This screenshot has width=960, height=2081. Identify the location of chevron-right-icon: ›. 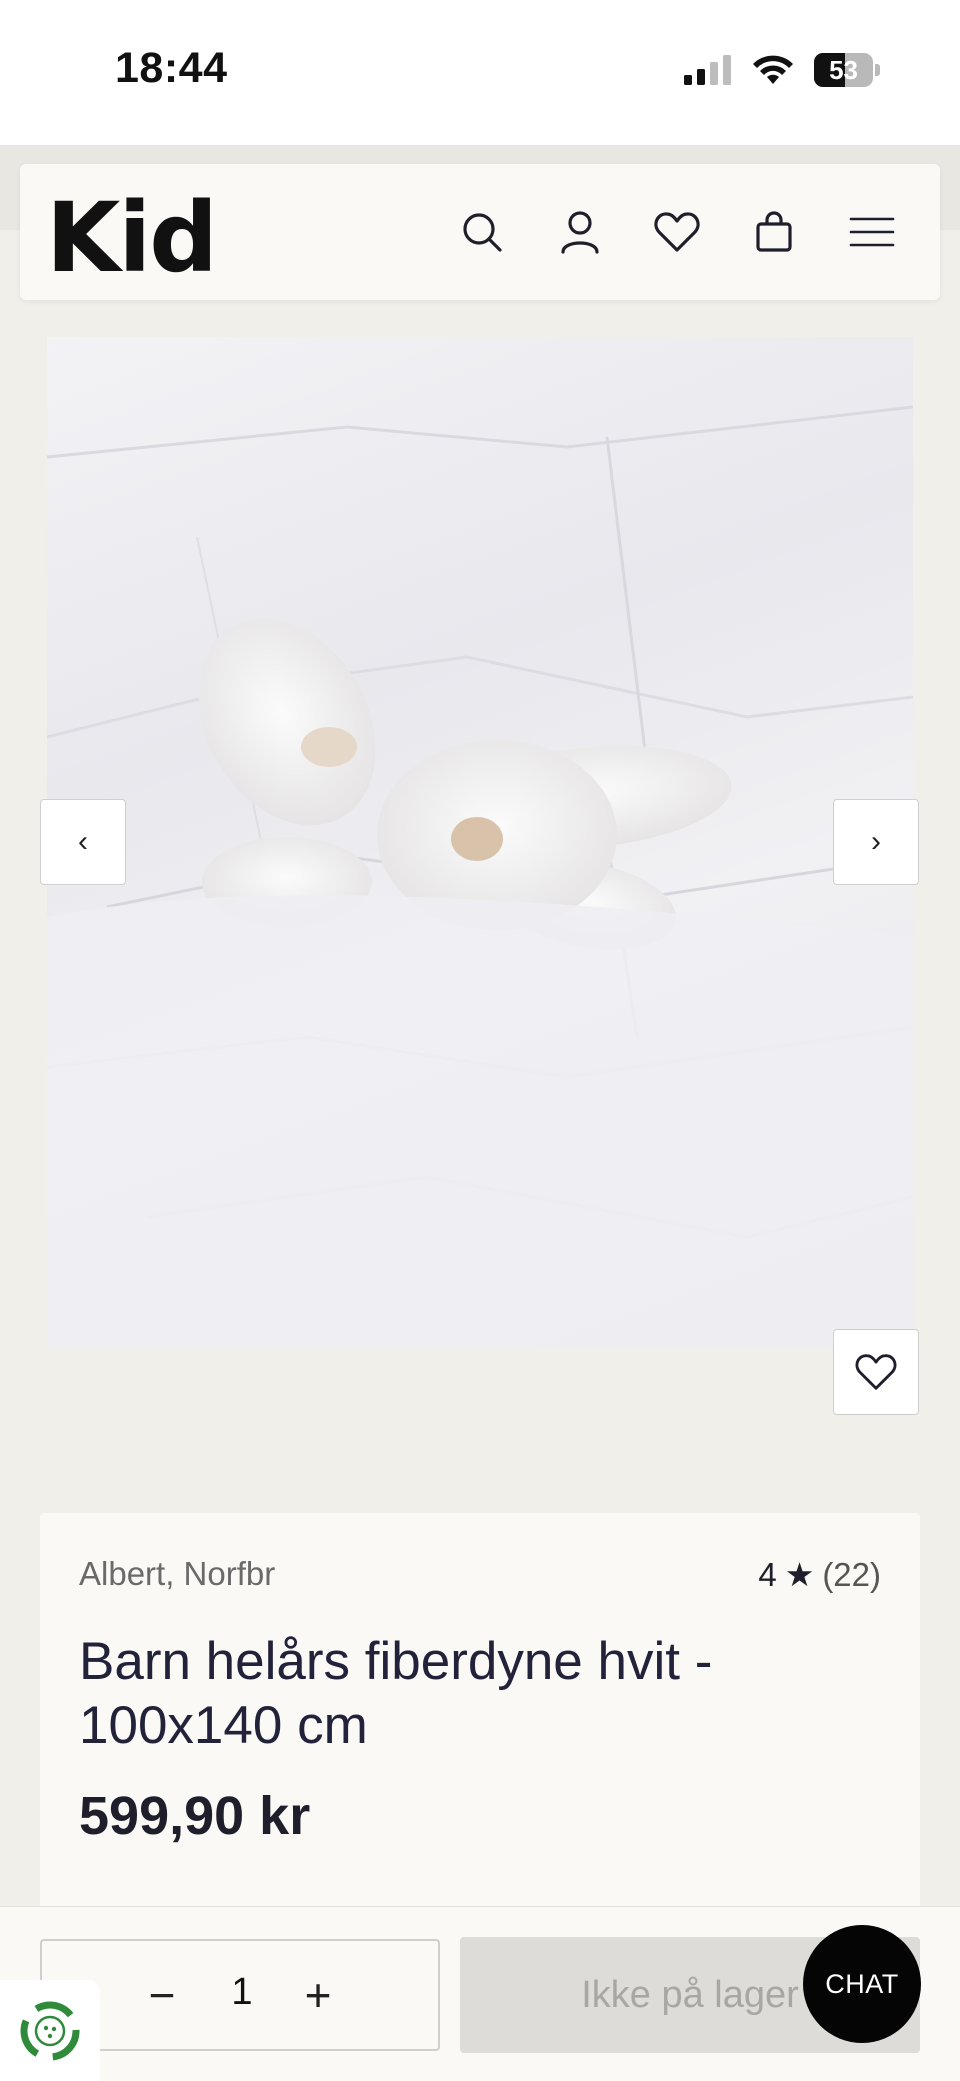
(876, 841).